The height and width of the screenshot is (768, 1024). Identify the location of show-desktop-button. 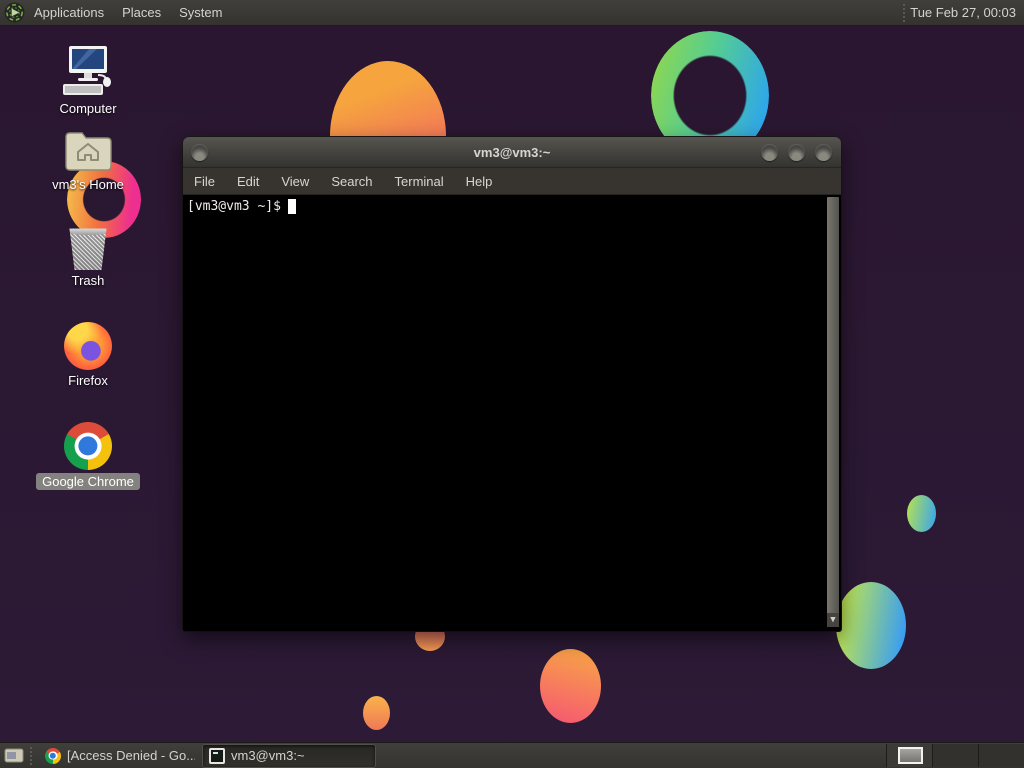
(14, 756).